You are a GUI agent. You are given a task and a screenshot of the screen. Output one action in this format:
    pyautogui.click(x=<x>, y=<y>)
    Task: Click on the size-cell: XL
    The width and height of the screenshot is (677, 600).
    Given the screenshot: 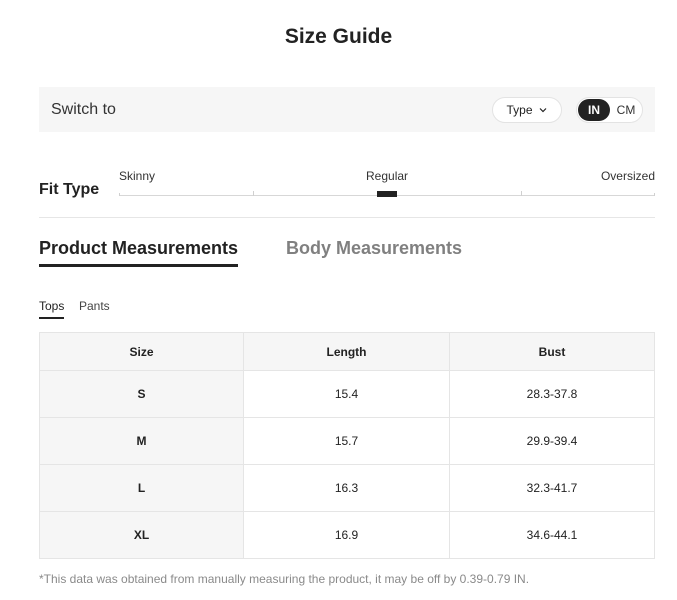 What is the action you would take?
    pyautogui.click(x=141, y=535)
    